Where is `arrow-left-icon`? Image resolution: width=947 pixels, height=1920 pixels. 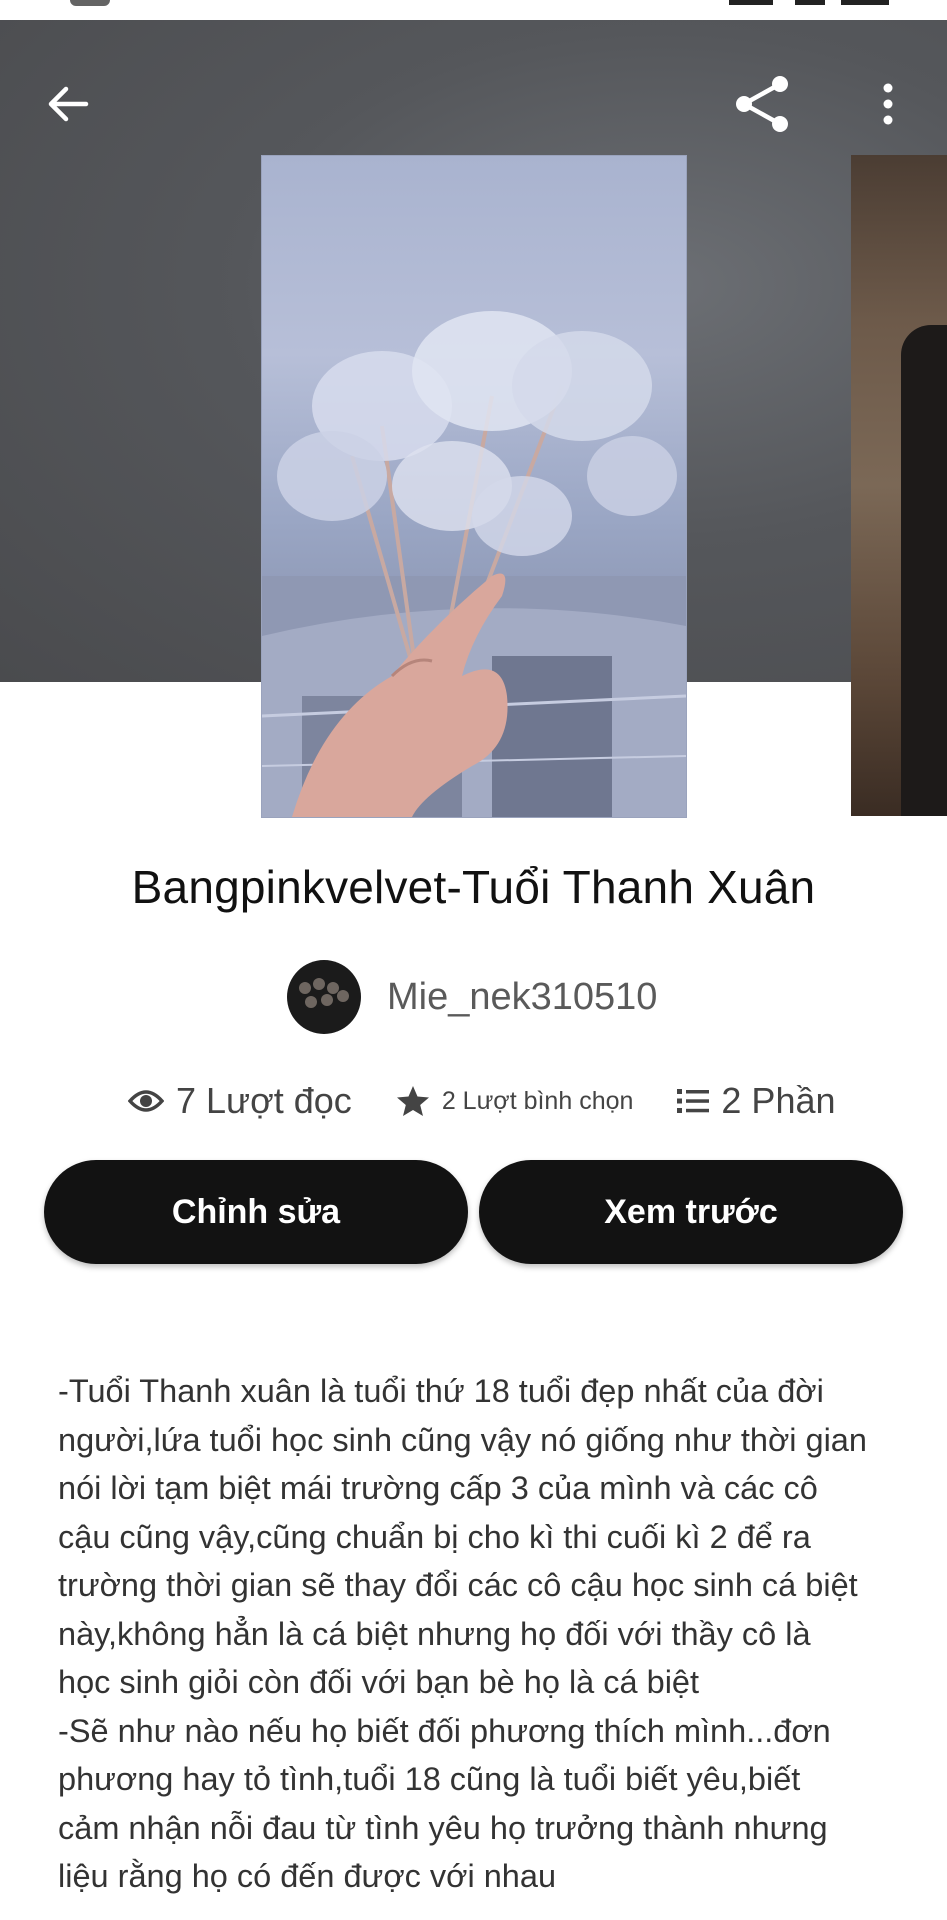 arrow-left-icon is located at coordinates (68, 104).